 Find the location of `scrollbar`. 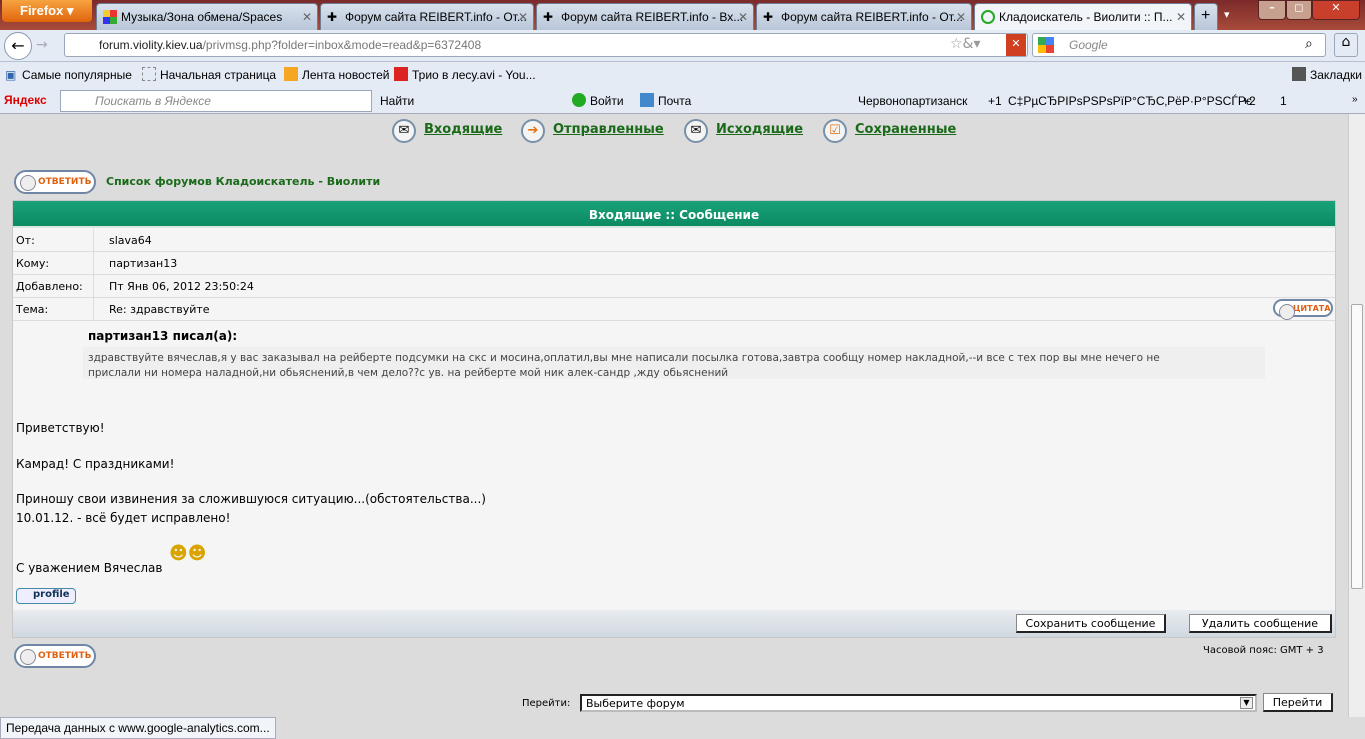

scrollbar is located at coordinates (1356, 415).